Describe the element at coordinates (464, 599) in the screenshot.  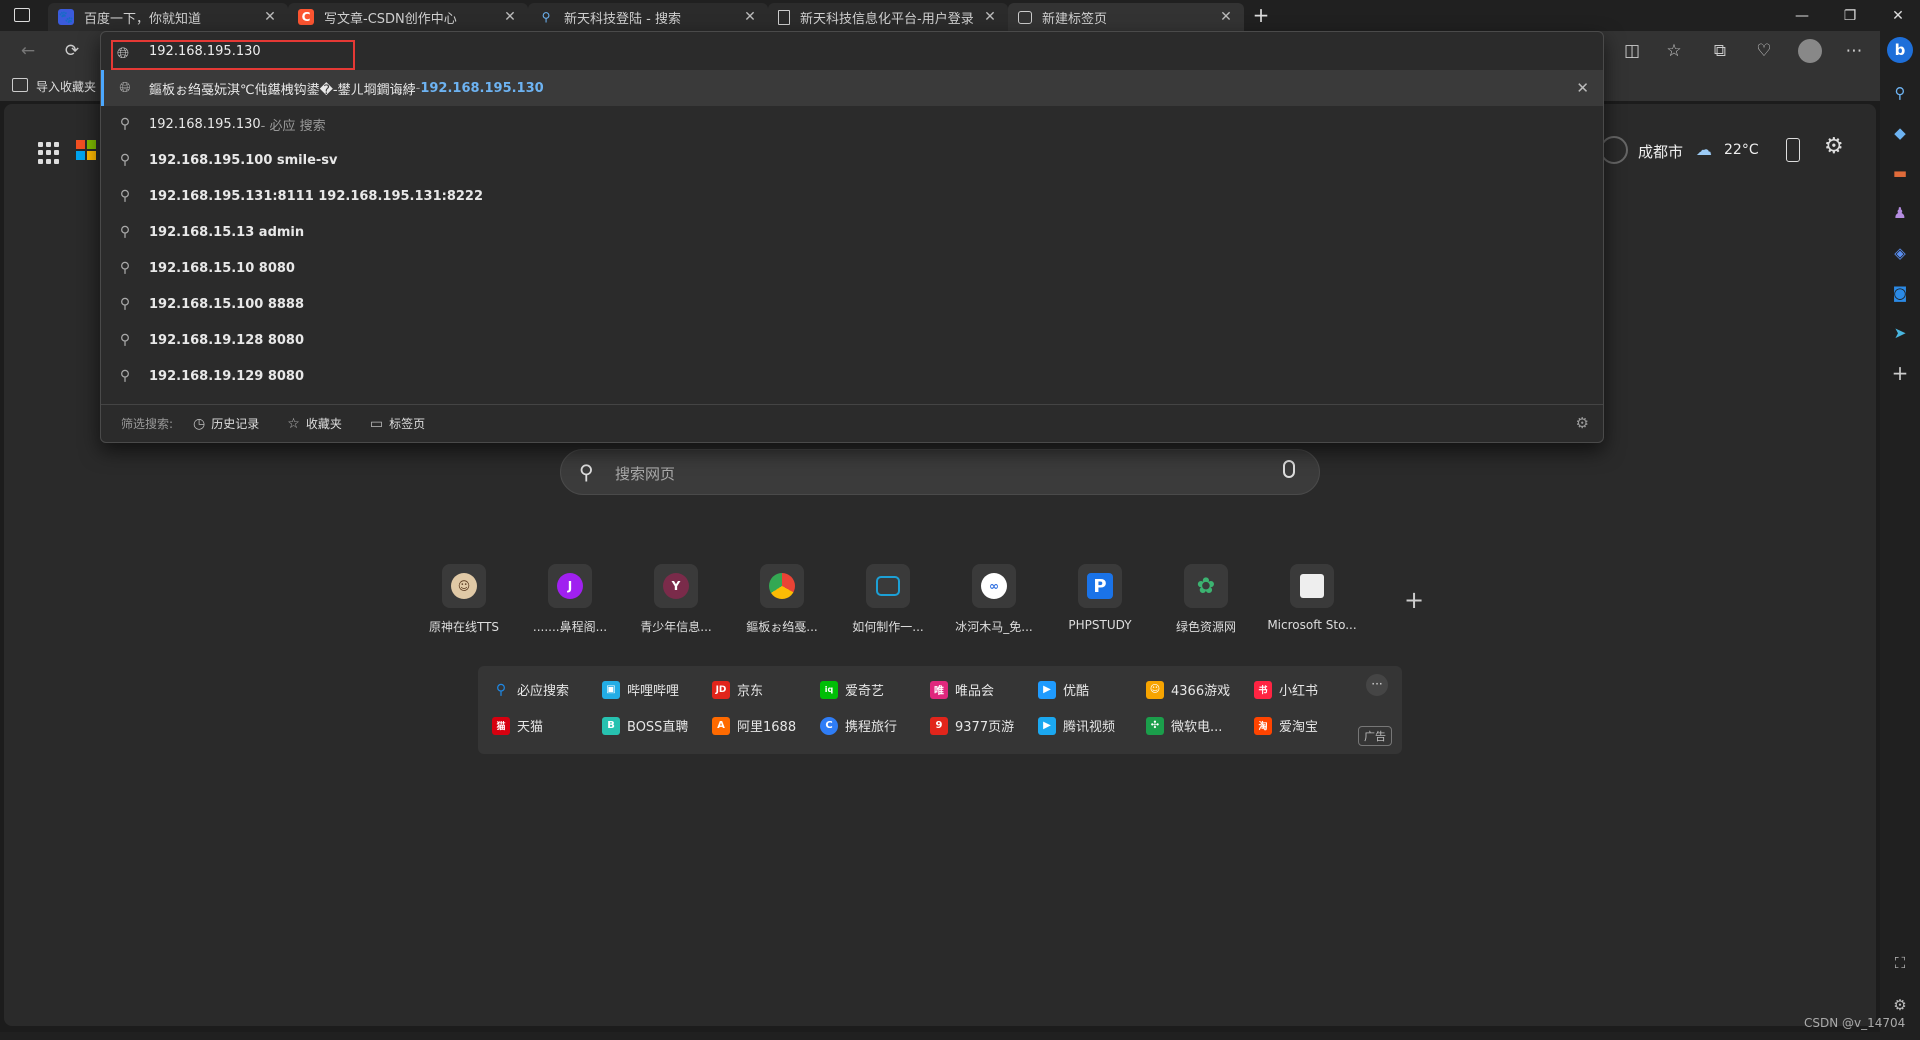
I see `quicklink-item: ☺ 原神在线TTS` at that location.